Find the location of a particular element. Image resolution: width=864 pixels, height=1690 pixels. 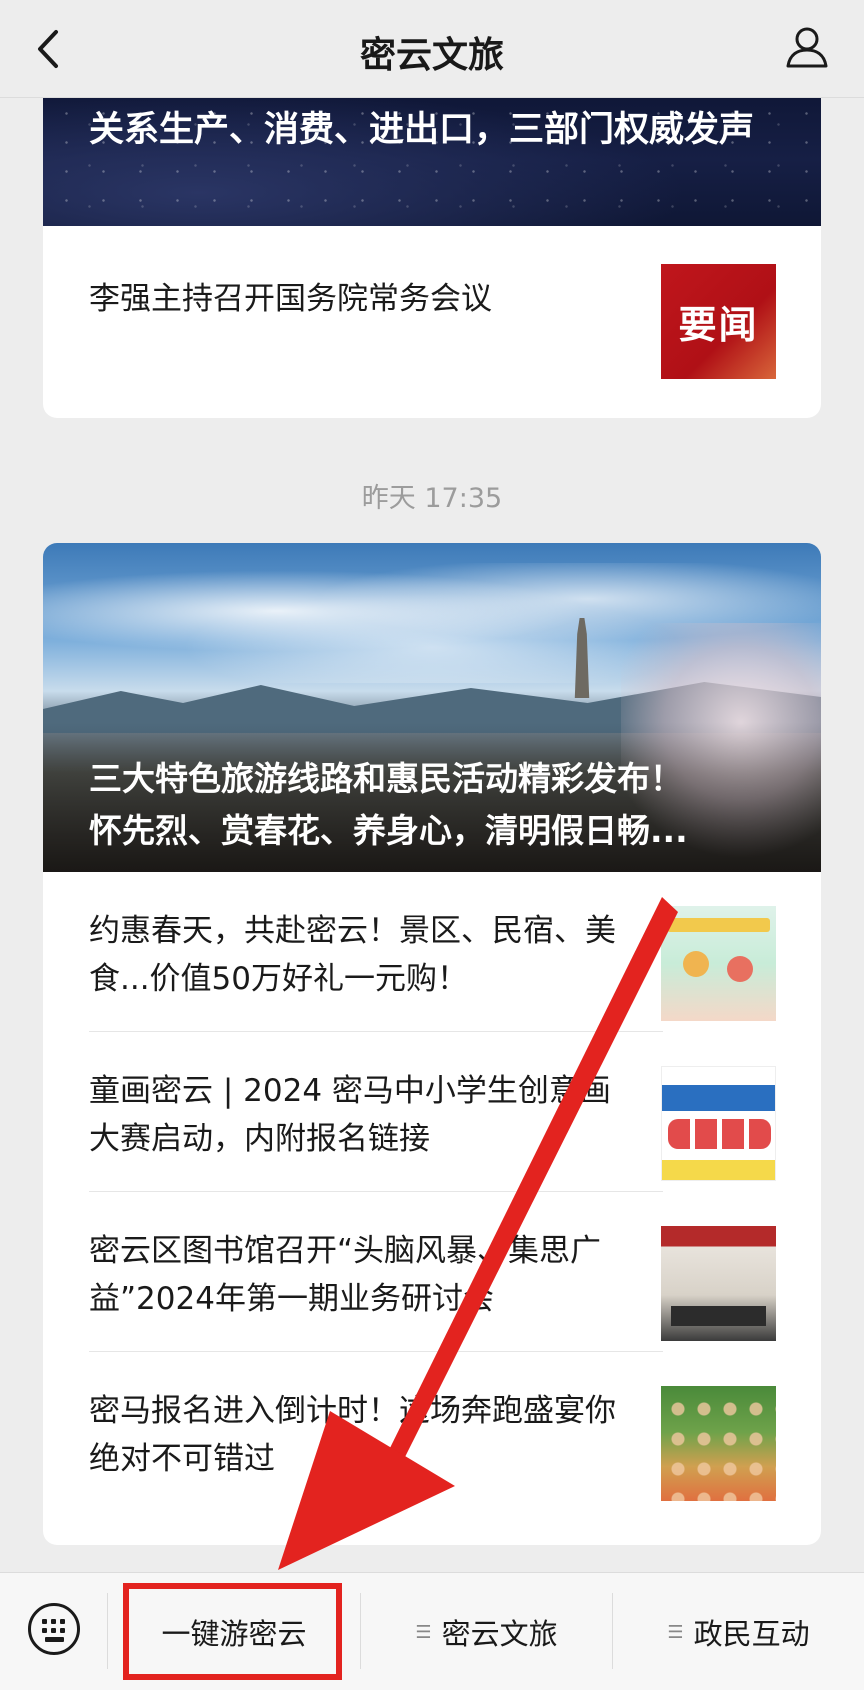

list-item-thumbnail: 要闻 is located at coordinates (718, 321).